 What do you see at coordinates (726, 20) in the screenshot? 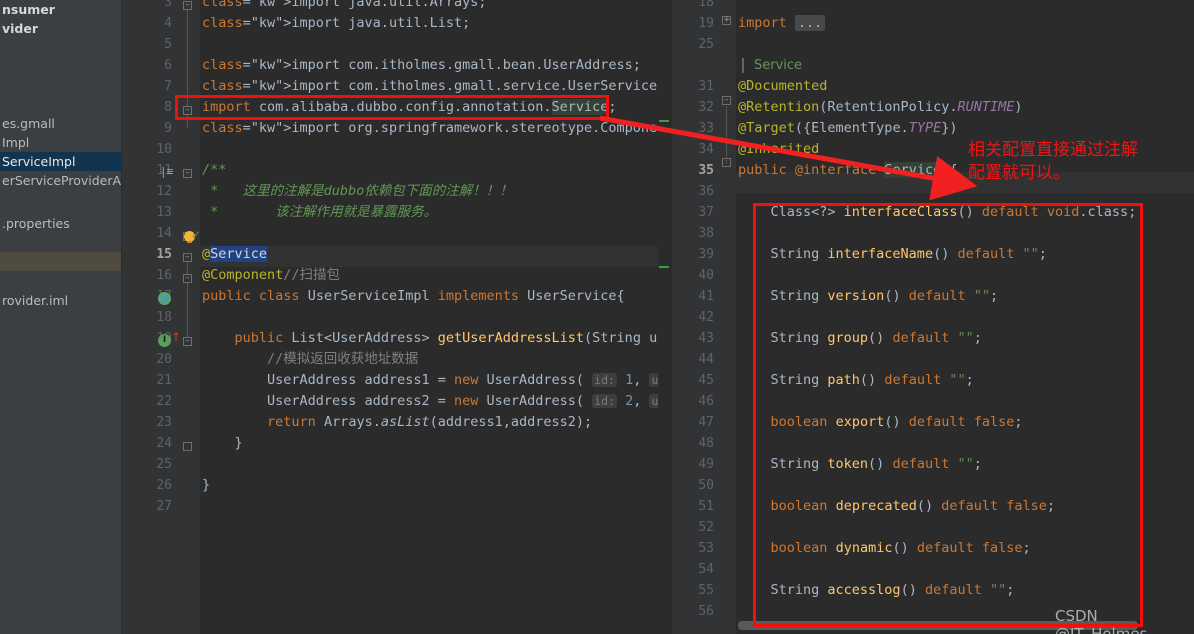
I see `fold-expand-icon: +` at bounding box center [726, 20].